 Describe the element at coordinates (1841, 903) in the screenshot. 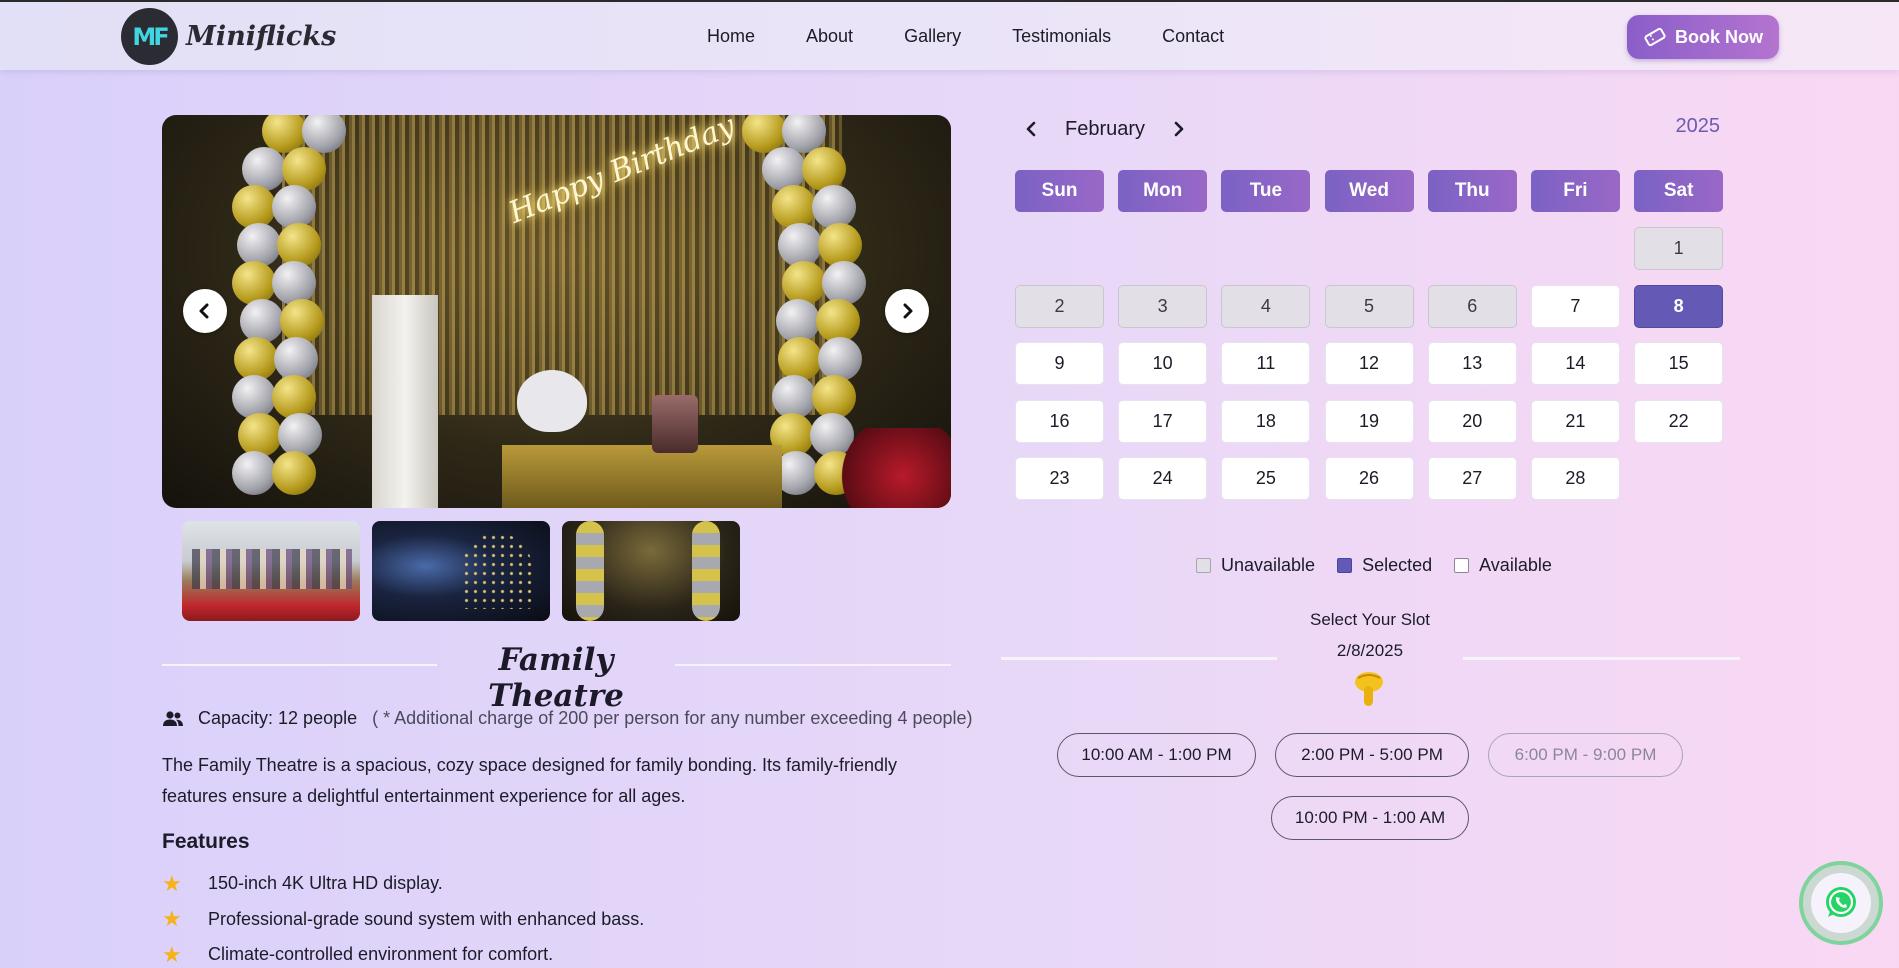

I see `whatsapp-chat-button` at that location.